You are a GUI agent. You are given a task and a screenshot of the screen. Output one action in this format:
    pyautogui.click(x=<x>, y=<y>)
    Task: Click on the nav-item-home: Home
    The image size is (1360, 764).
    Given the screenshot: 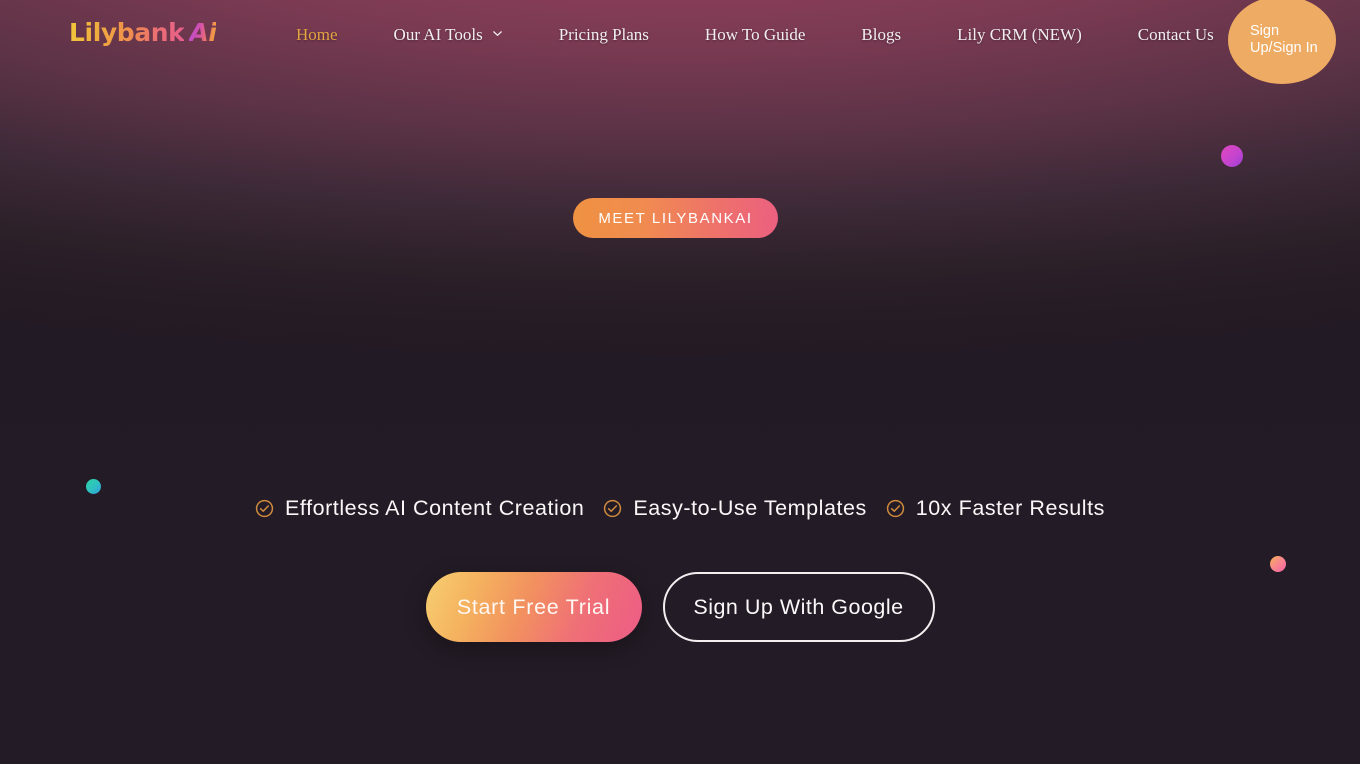 What is the action you would take?
    pyautogui.click(x=317, y=35)
    